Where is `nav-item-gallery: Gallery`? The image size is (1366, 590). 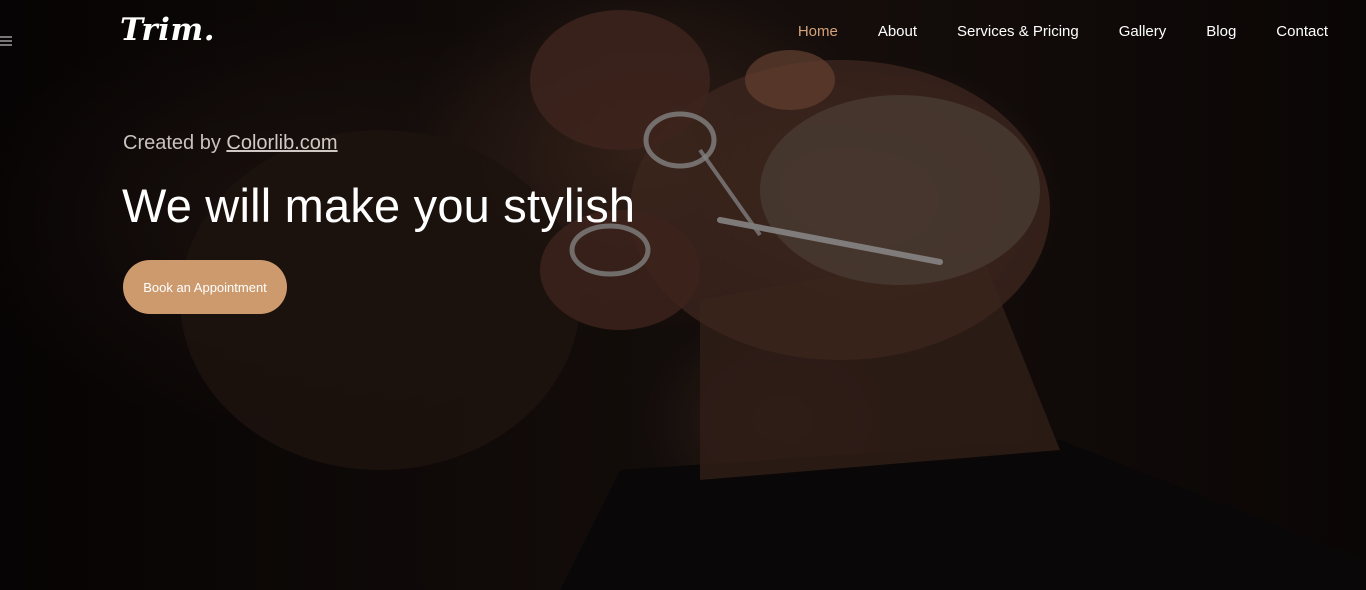
nav-item-gallery: Gallery is located at coordinates (1143, 32).